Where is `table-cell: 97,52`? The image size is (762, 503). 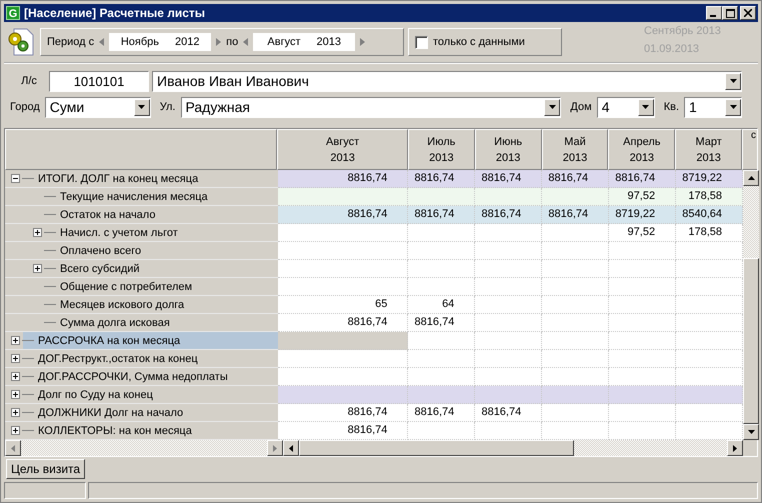
table-cell: 97,52 is located at coordinates (642, 197).